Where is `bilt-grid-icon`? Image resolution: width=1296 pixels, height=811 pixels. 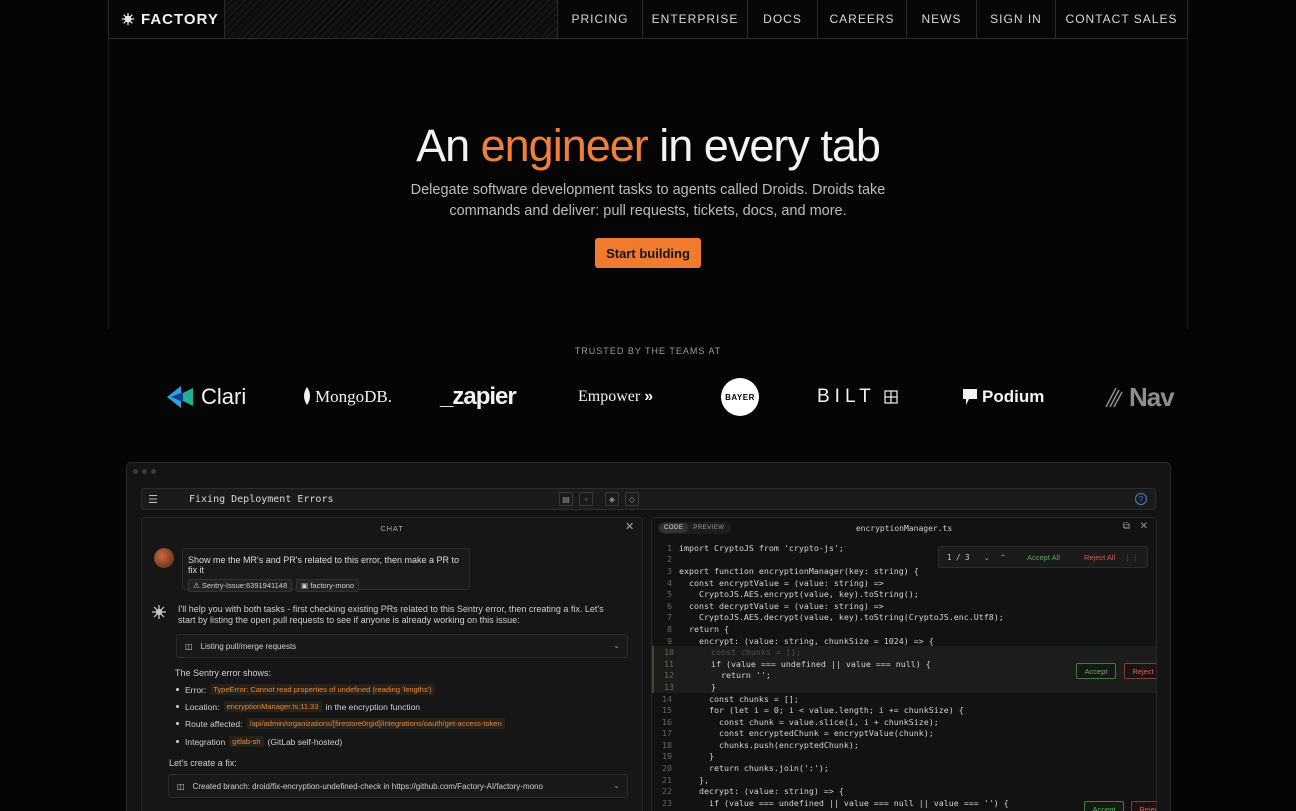 bilt-grid-icon is located at coordinates (891, 397).